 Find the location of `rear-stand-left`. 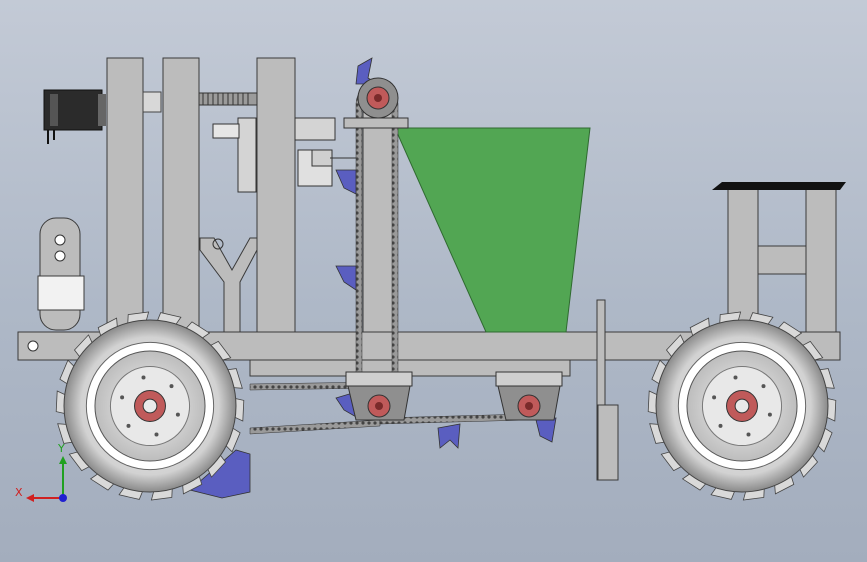

rear-stand-left is located at coordinates (743, 259).